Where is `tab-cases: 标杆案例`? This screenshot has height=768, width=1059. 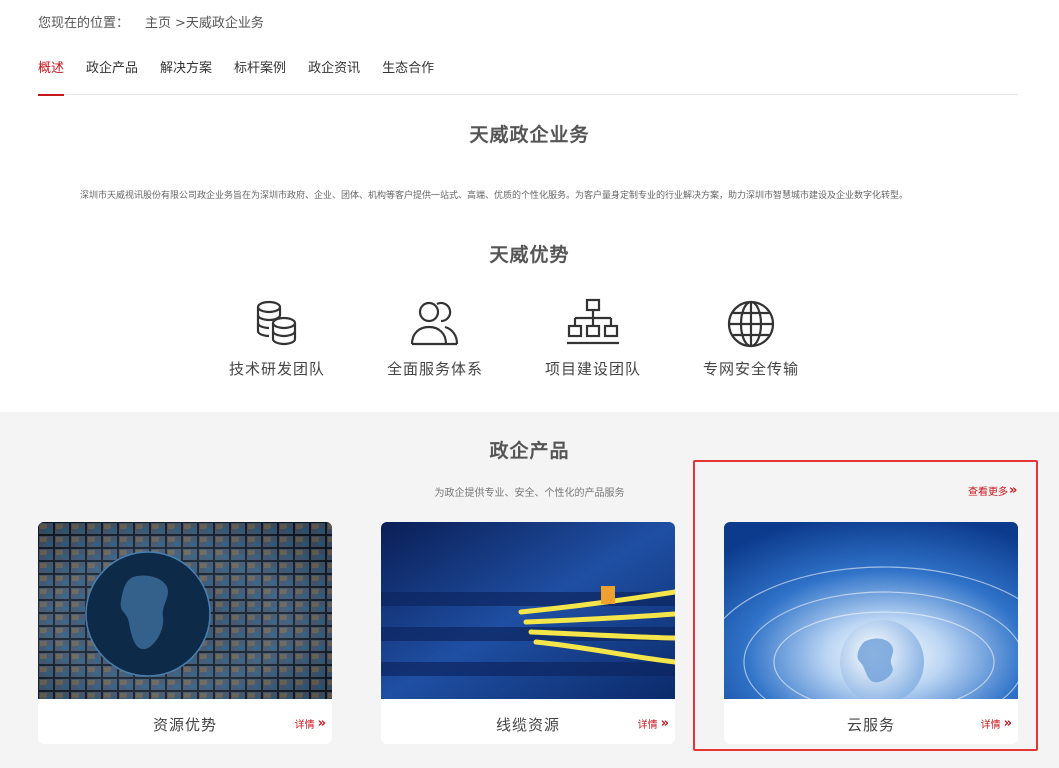
tab-cases: 标杆案例 is located at coordinates (260, 76).